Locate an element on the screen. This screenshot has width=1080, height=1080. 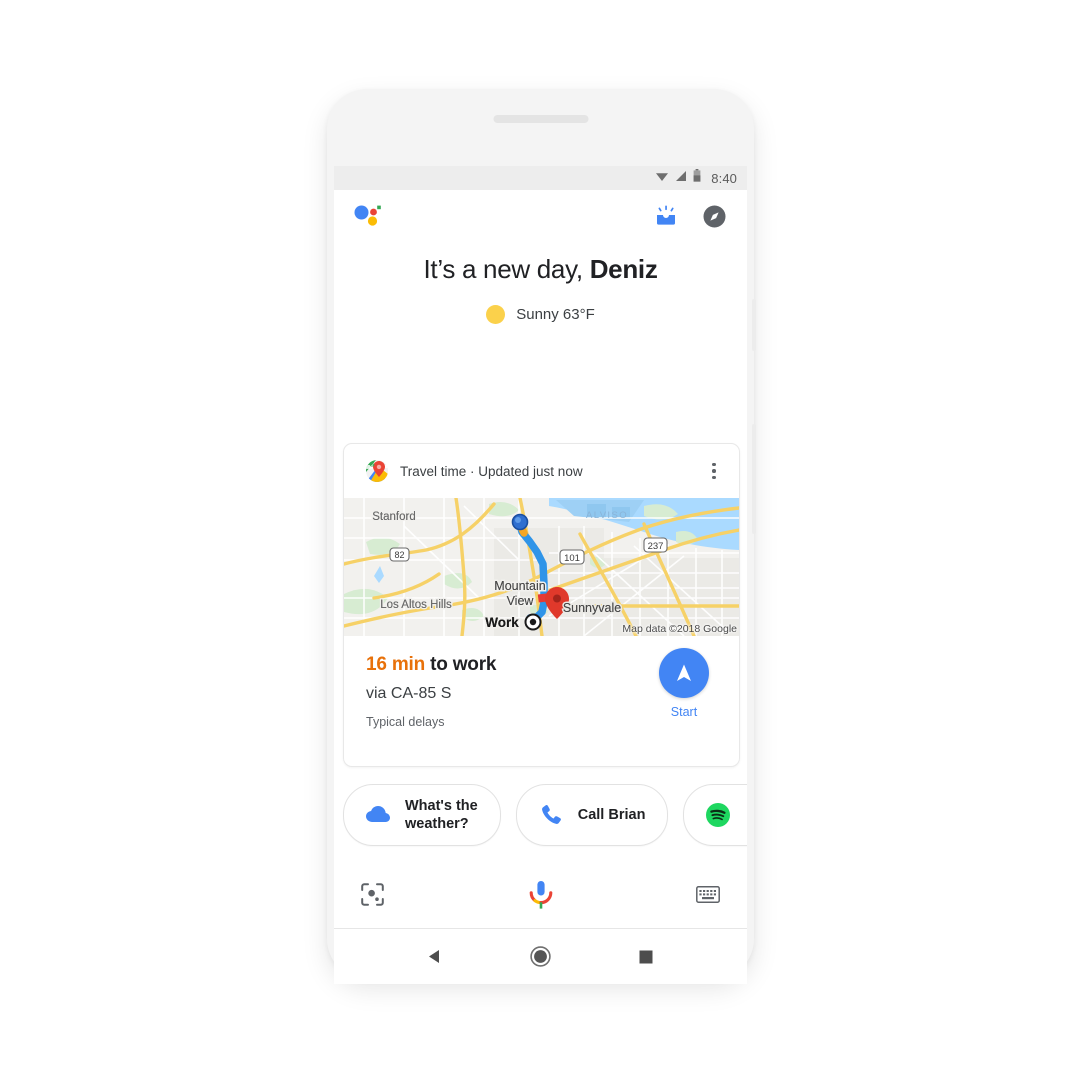
svg-text: Sunnyvale is located at coordinates (592, 608).